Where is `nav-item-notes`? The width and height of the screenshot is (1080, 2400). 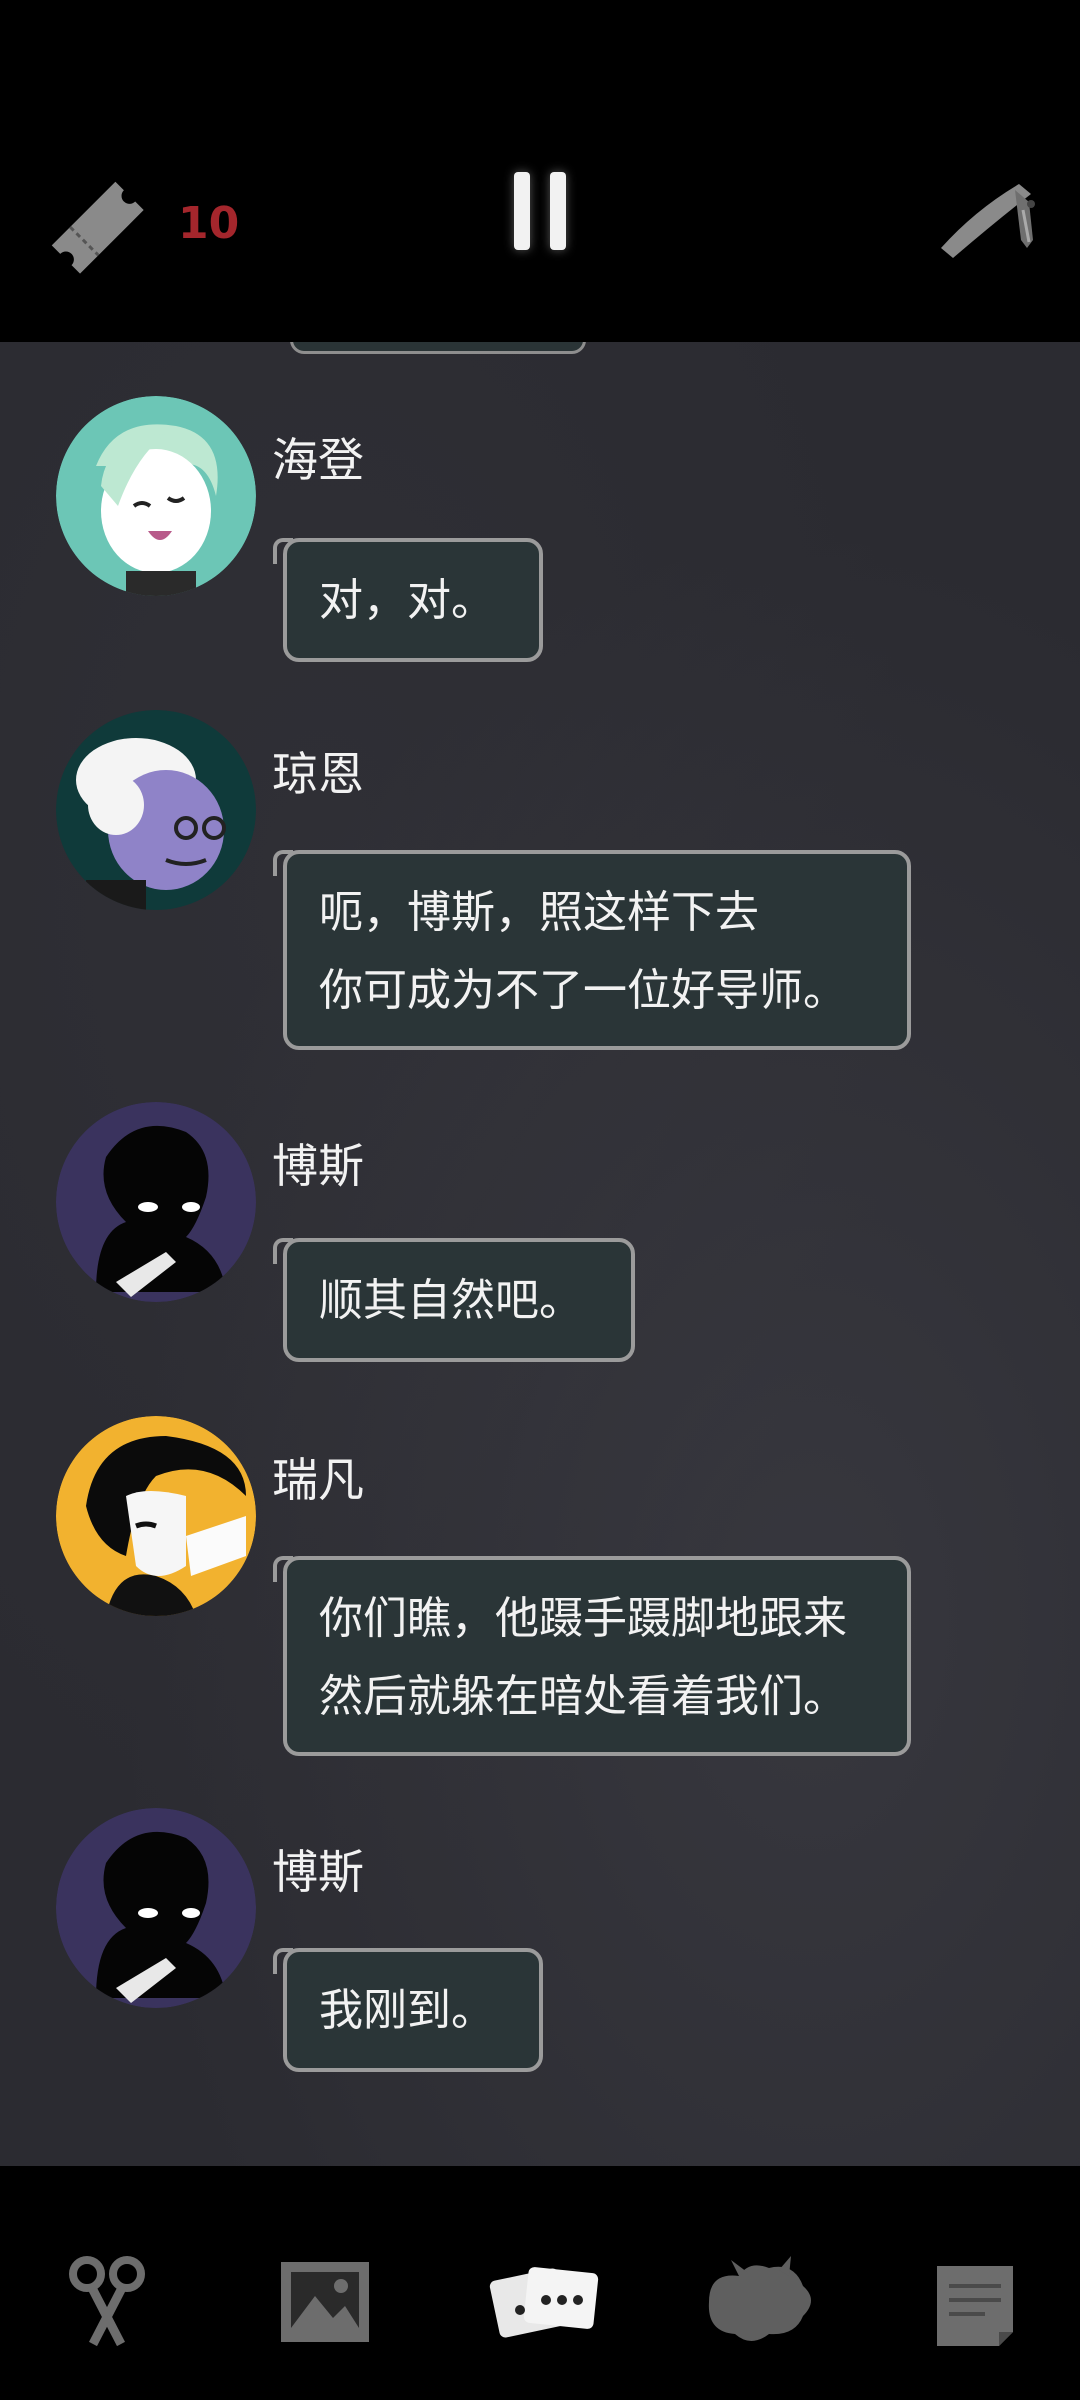 nav-item-notes is located at coordinates (975, 2302).